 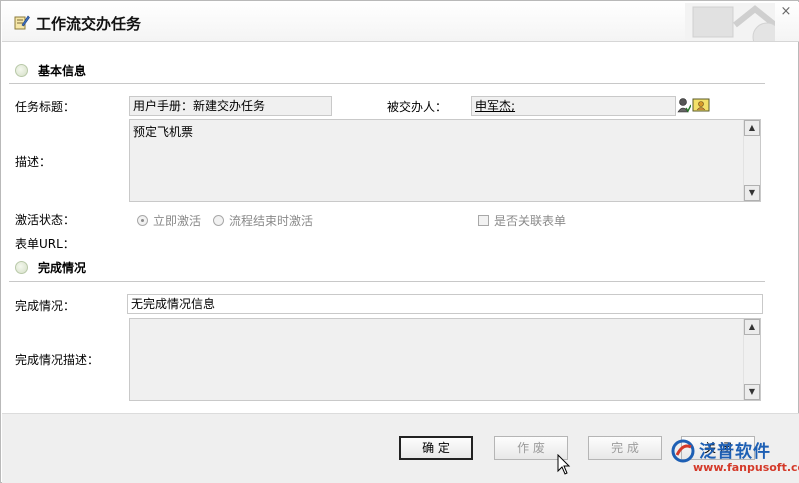 I want to click on watermark: 泛普软件 www.fanpusoft.com, so click(x=735, y=460).